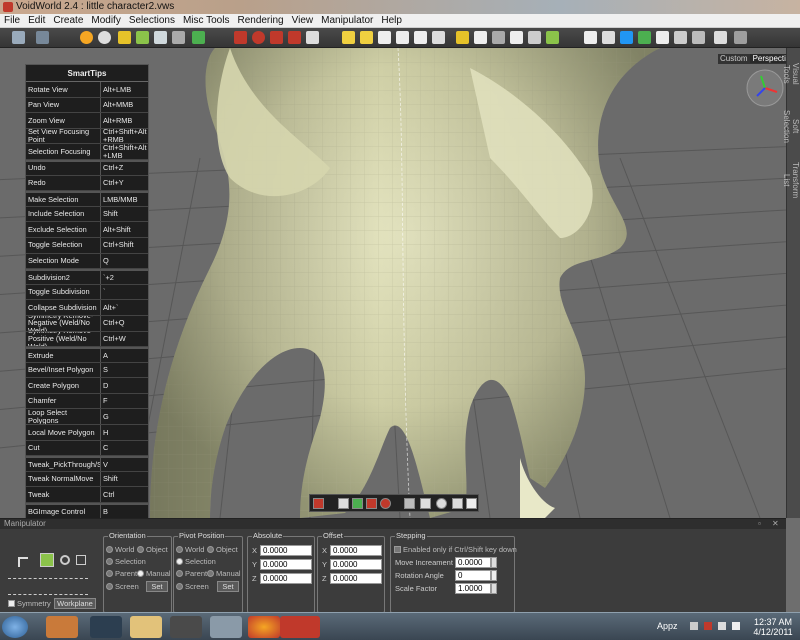 This screenshot has width=800, height=640. Describe the element at coordinates (356, 578) in the screenshot. I see `offset-z-field: 0.0000` at that location.